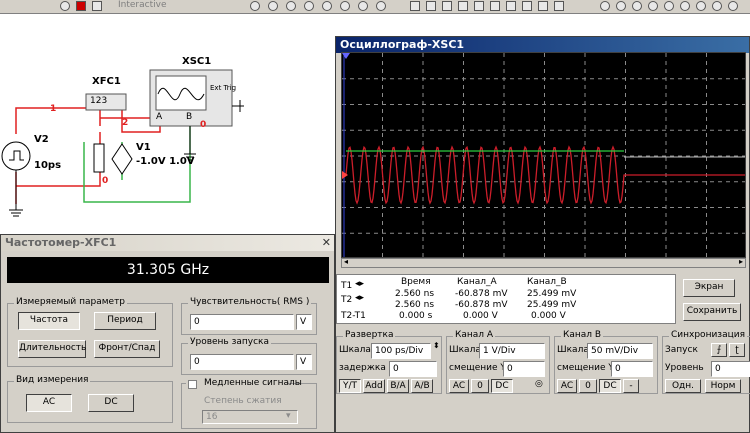  I want to click on frequency-button: Частота, so click(49, 321).